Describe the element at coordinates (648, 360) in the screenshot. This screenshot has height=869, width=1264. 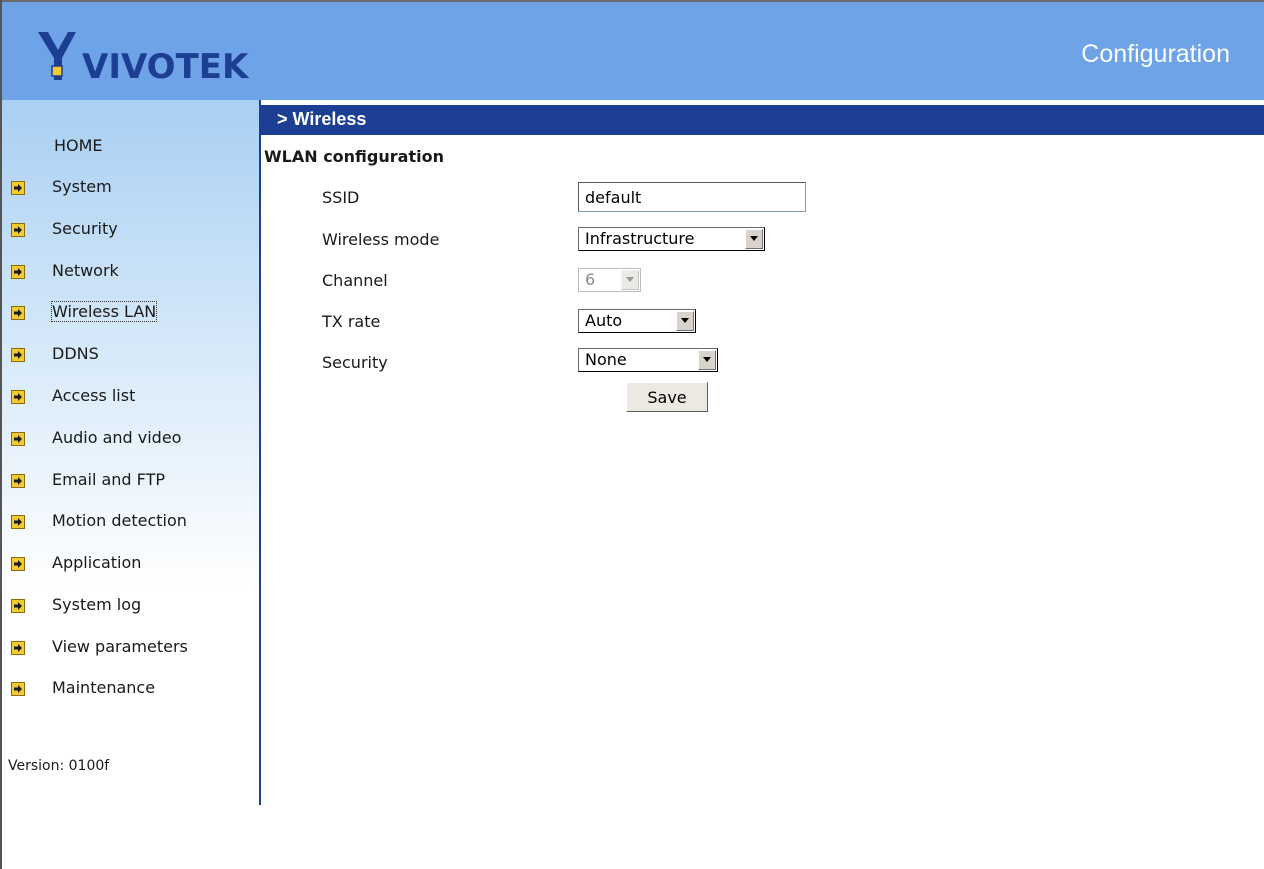
I see `security-select: None` at that location.